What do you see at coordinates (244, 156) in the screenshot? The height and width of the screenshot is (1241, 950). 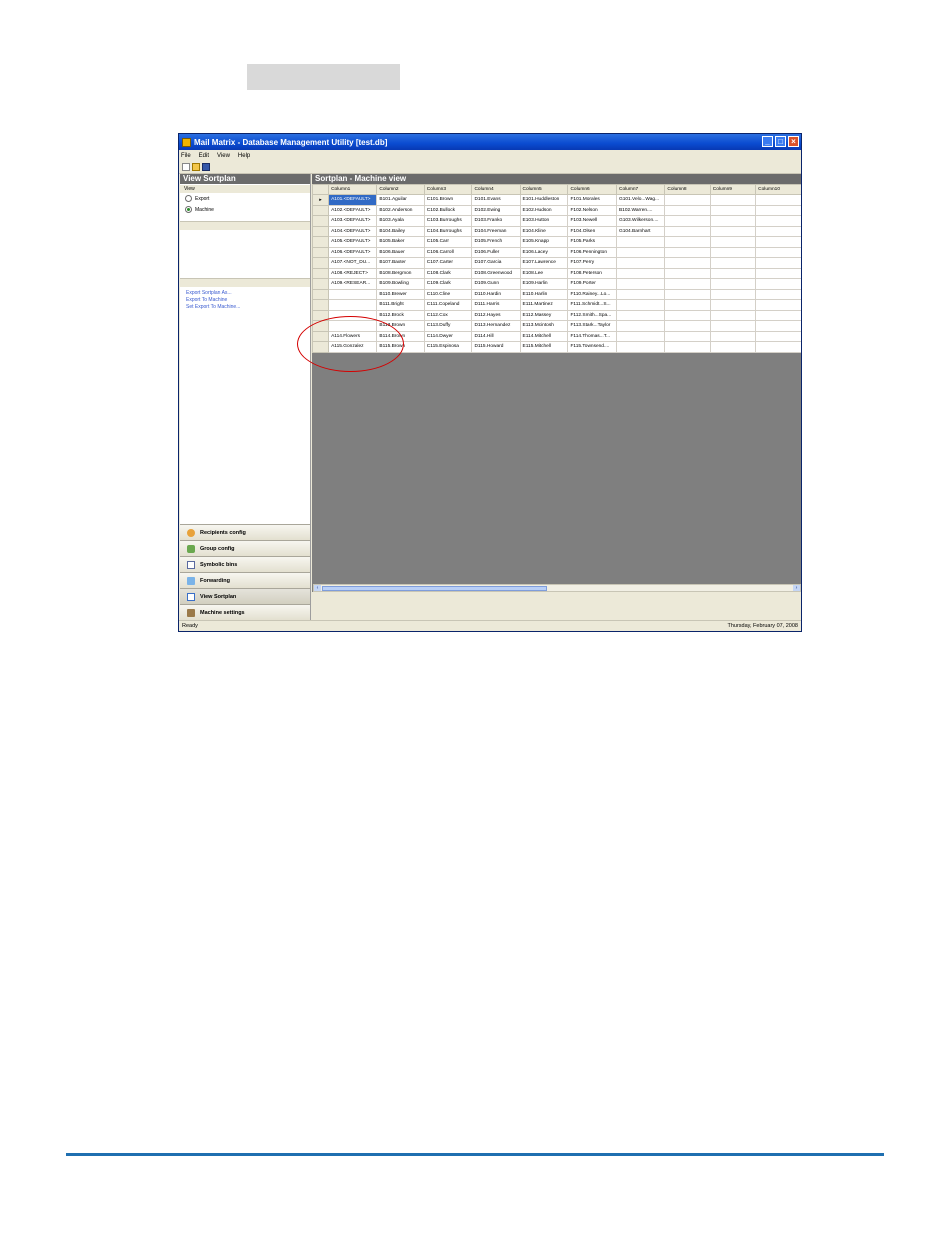 I see `menu-help: Help` at bounding box center [244, 156].